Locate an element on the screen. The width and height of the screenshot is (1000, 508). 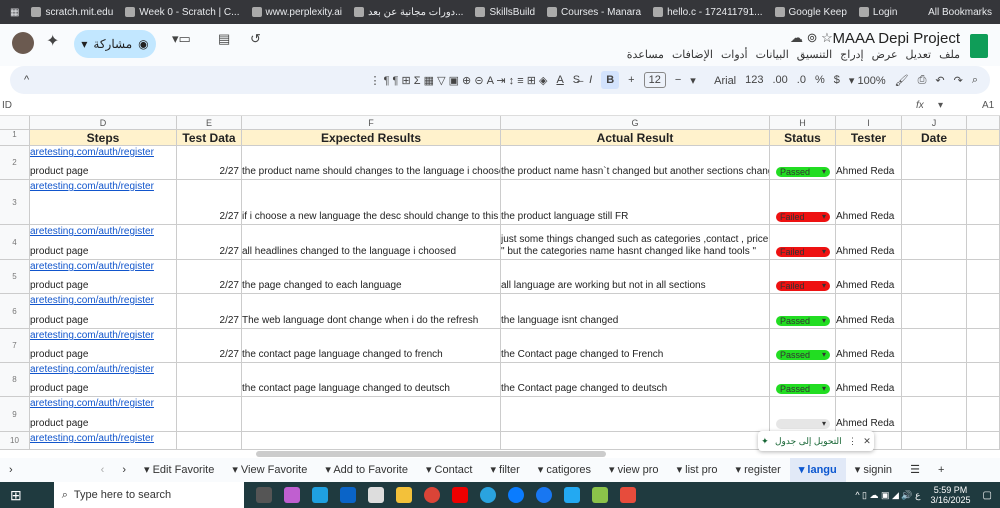
telegram-icon is located at coordinates (487, 495).